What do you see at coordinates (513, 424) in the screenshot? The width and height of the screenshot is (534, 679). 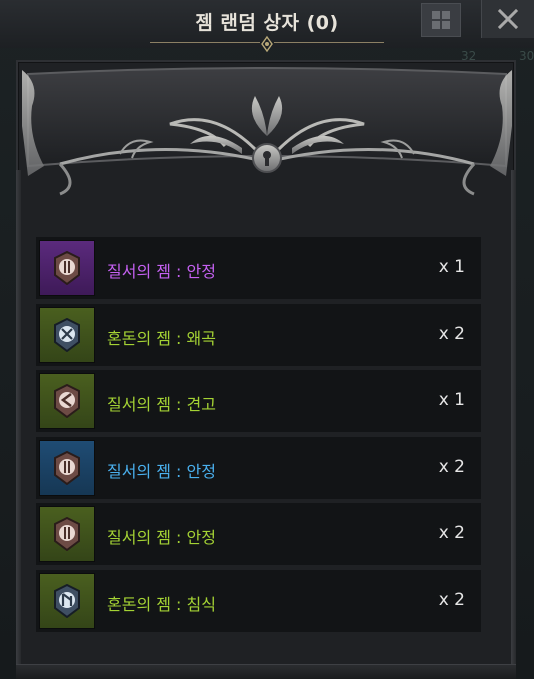 I see `panel-frame-right` at bounding box center [513, 424].